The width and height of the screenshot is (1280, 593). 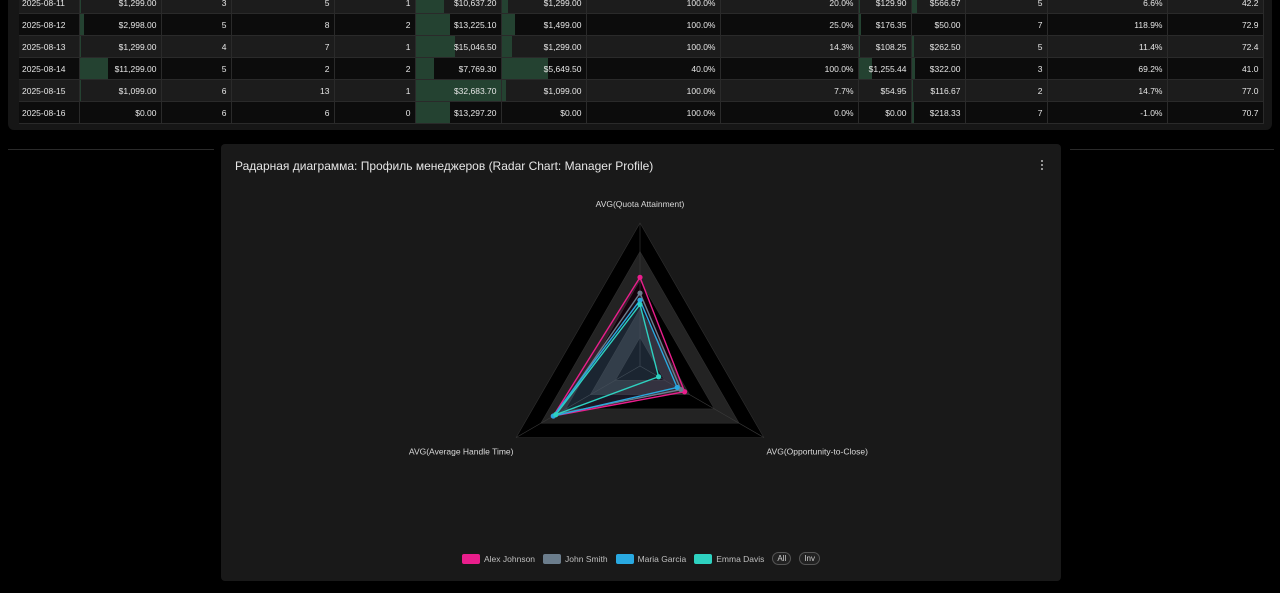 I want to click on cell-text: $5,649.50, so click(x=562, y=68).